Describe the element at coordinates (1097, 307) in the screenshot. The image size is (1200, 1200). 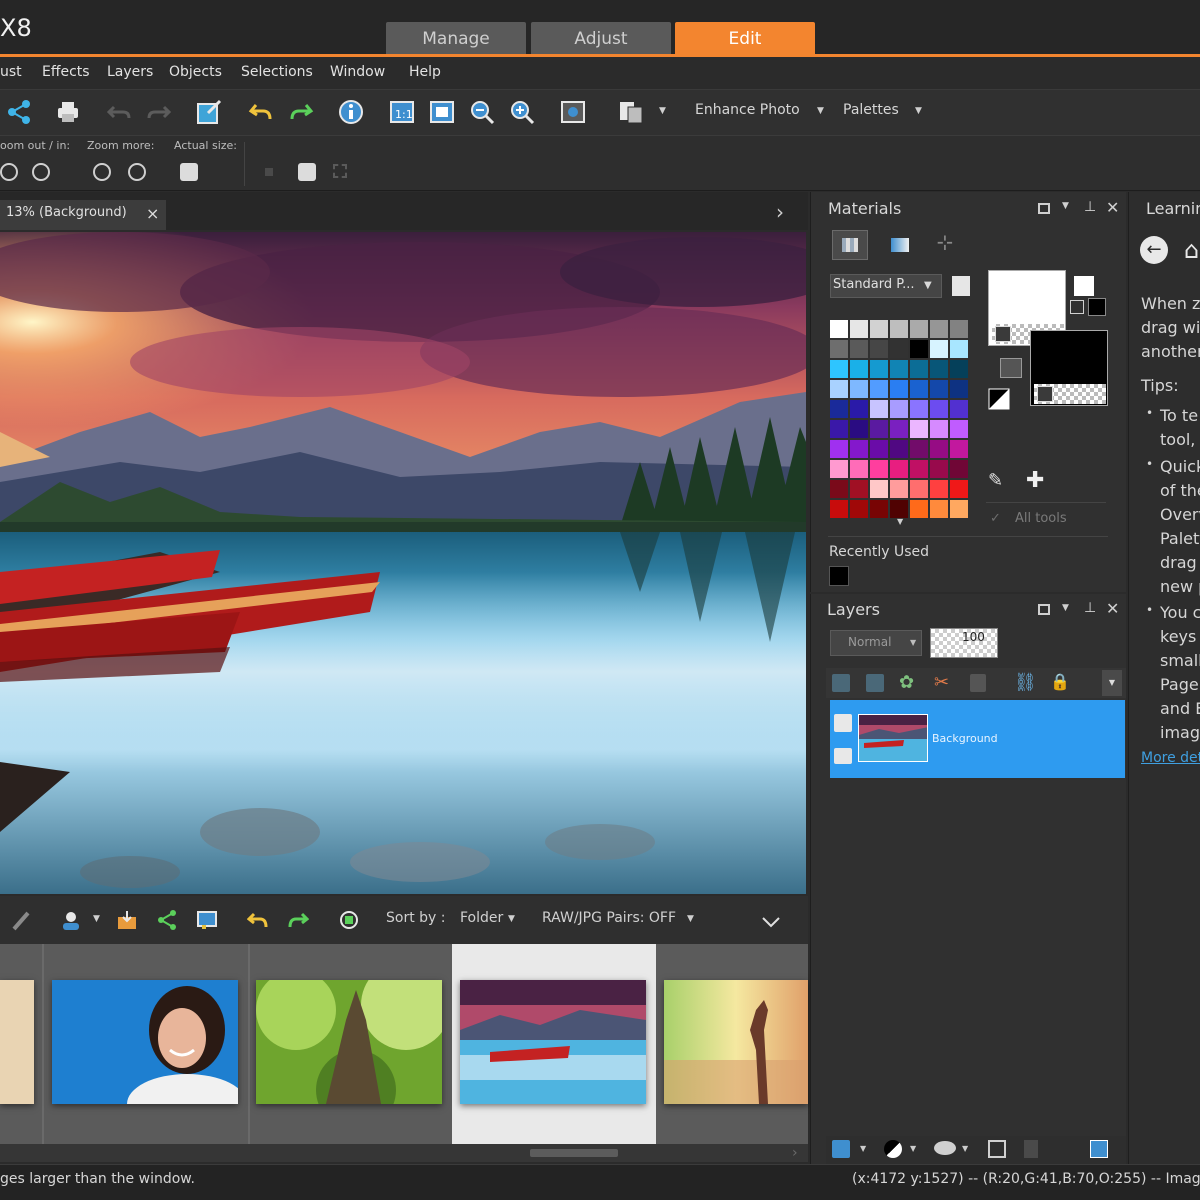
I see `small-background-swatch` at that location.